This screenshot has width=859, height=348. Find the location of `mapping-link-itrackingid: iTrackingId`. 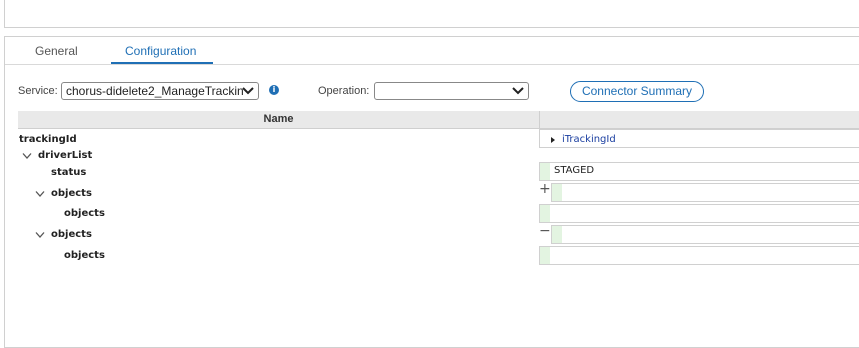

mapping-link-itrackingid: iTrackingId is located at coordinates (589, 139).